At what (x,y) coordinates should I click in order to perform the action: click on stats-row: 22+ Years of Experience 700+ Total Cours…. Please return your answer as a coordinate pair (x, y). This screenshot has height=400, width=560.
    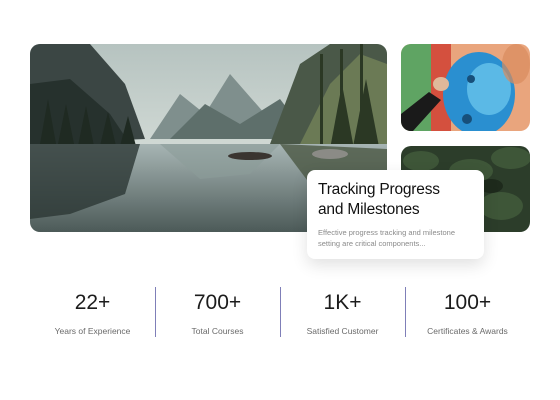
    Looking at the image, I should click on (280, 312).